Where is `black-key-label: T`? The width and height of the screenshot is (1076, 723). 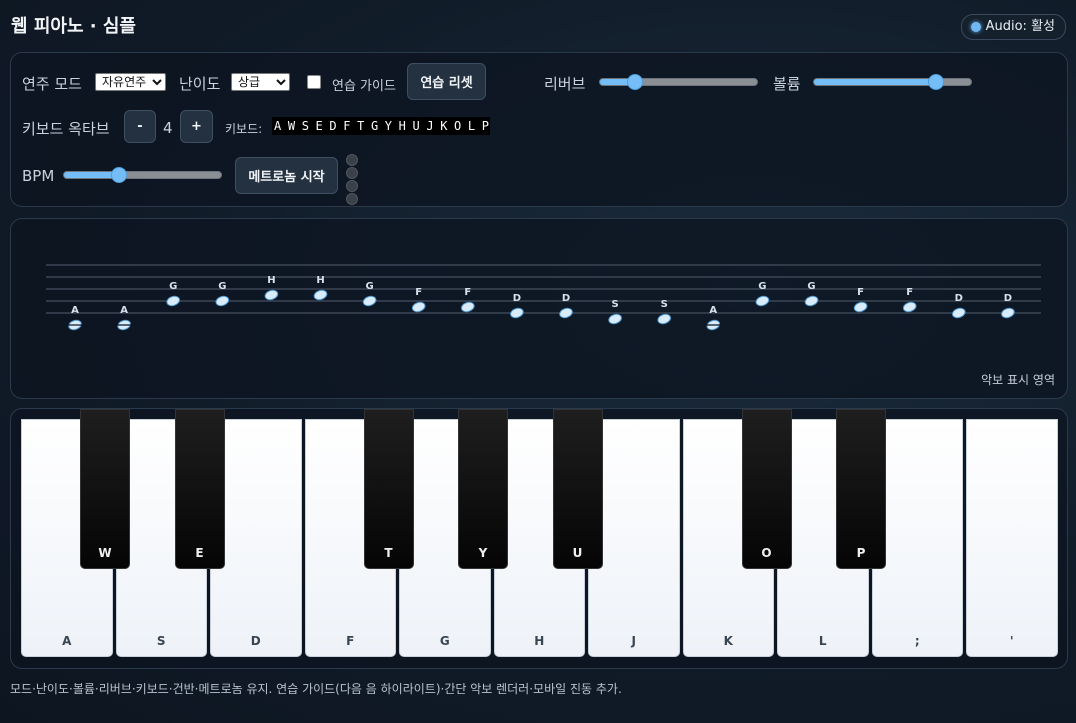 black-key-label: T is located at coordinates (388, 553).